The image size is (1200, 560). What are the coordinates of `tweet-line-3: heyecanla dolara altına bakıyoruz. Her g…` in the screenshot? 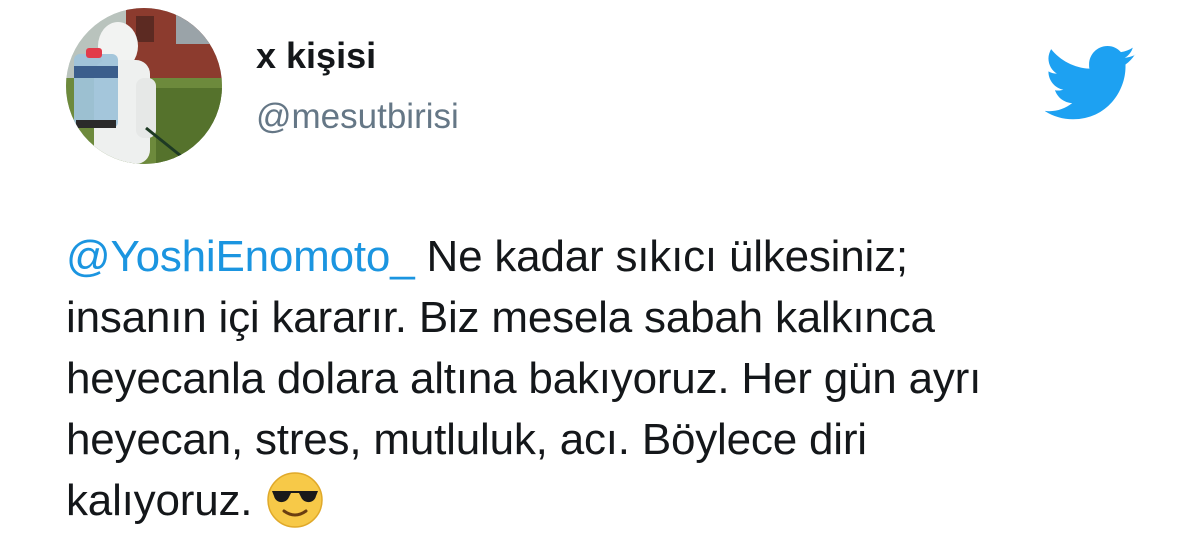 It's located at (524, 378).